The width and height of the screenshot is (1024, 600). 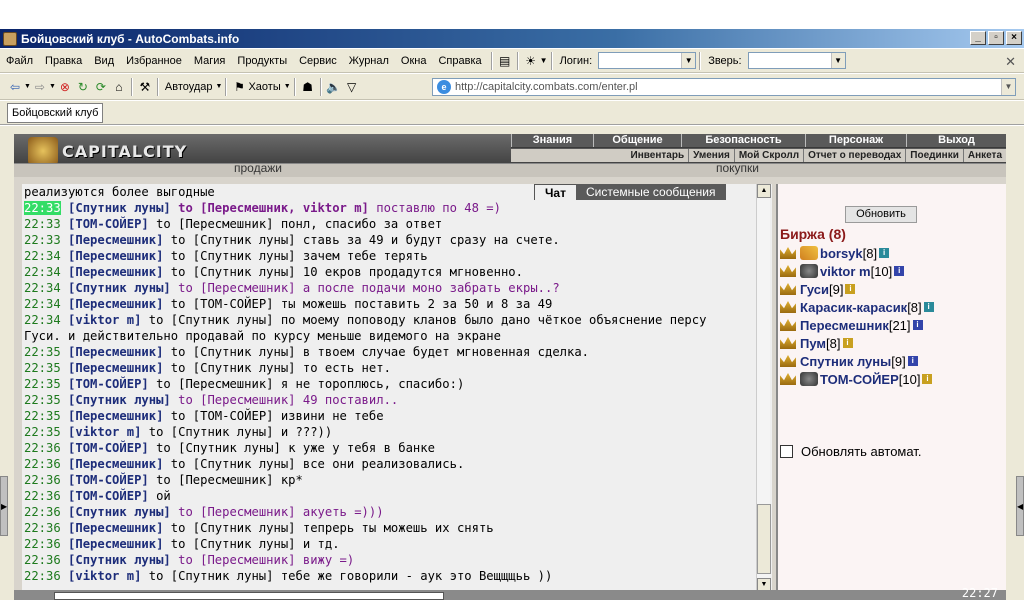 I want to click on chat-scrollbar: ▲ ▼, so click(x=763, y=388).